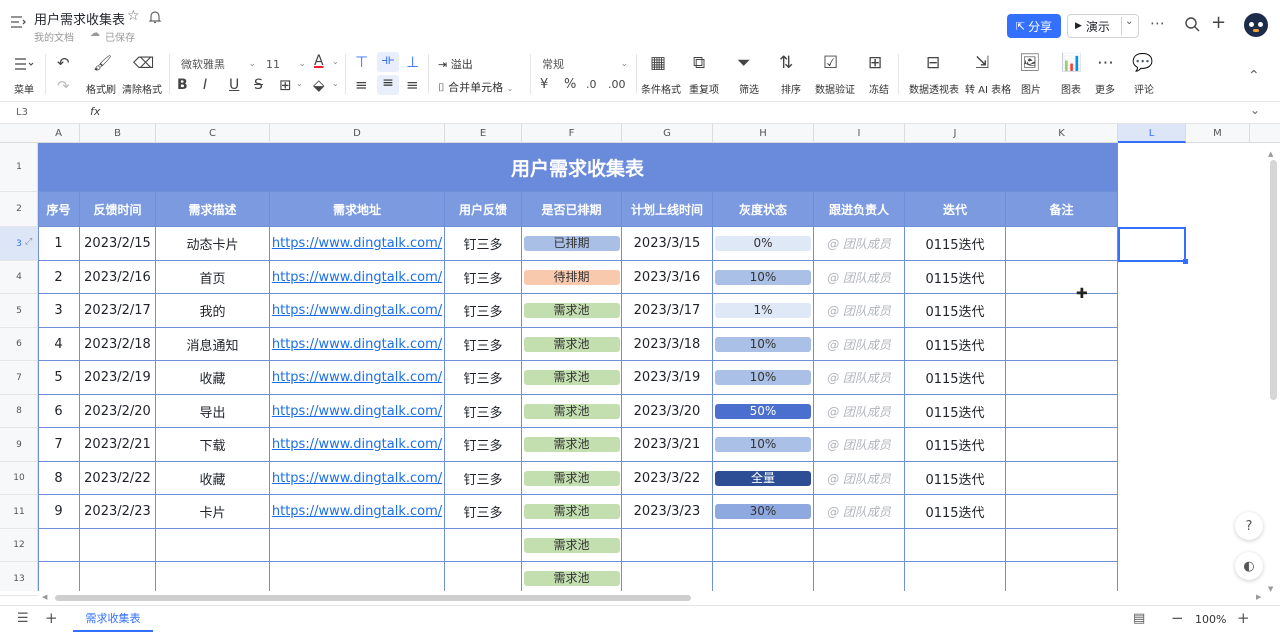 This screenshot has width=1280, height=632. I want to click on iteration-cell, so click(955, 545).